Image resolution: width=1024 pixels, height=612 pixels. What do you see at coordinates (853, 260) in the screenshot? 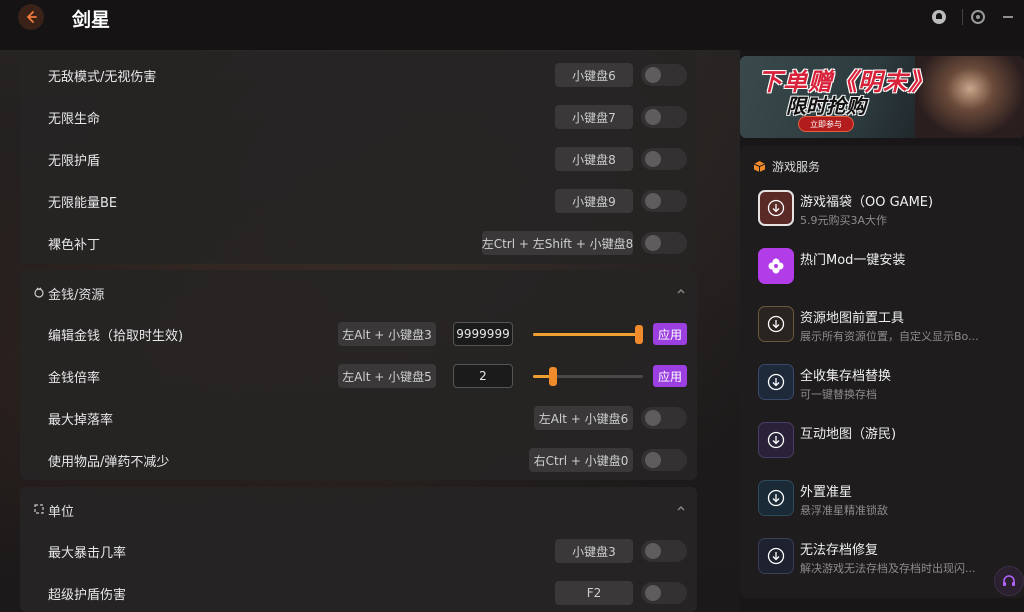
I see `service-name: 热门Mod一键安装` at bounding box center [853, 260].